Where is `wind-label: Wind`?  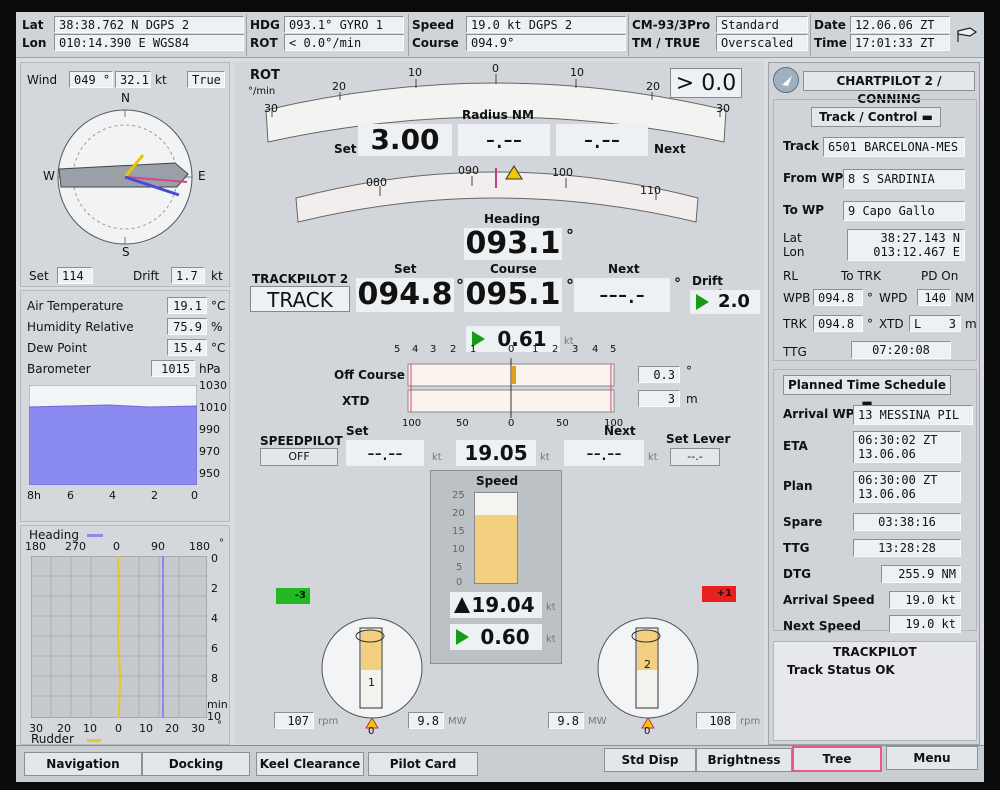 wind-label: Wind is located at coordinates (42, 80).